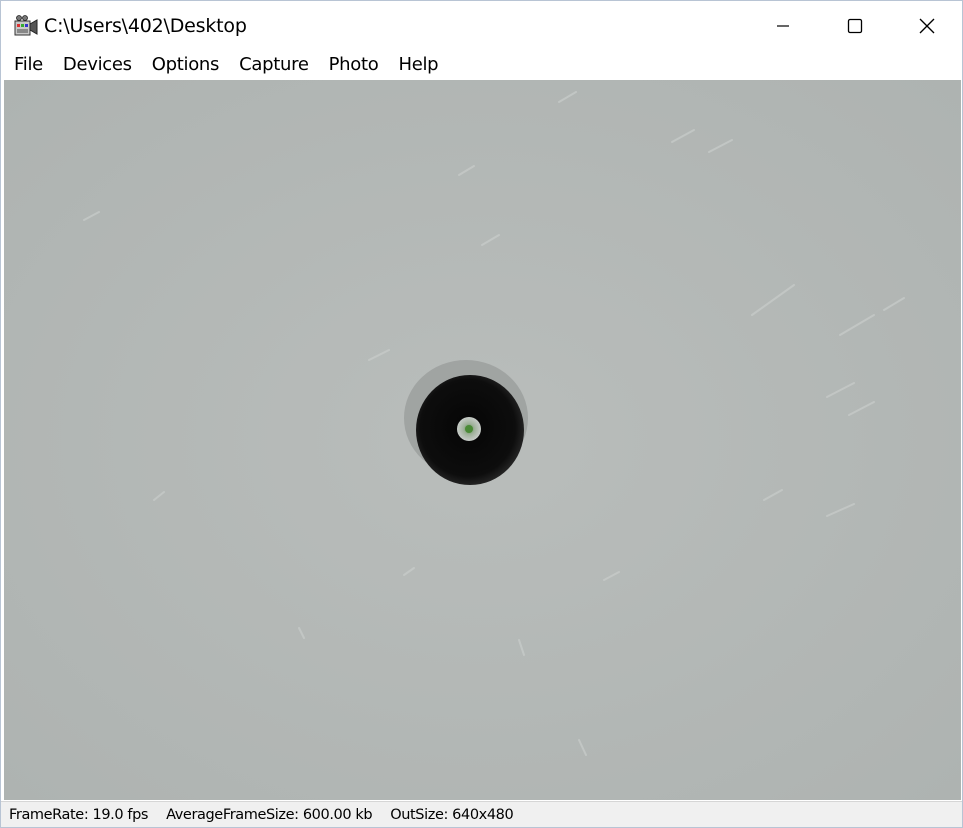 The width and height of the screenshot is (963, 828). I want to click on menu-photo: Photo, so click(354, 65).